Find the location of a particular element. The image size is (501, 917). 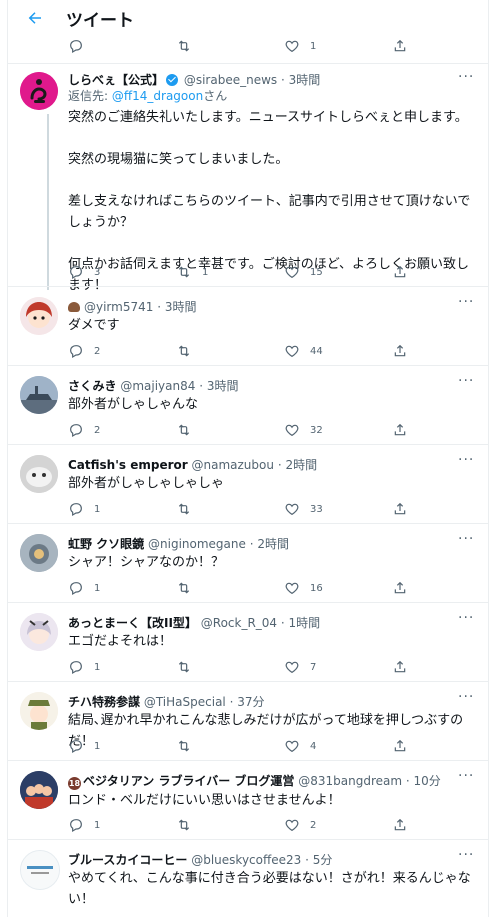

like-count: 32 is located at coordinates (316, 430).